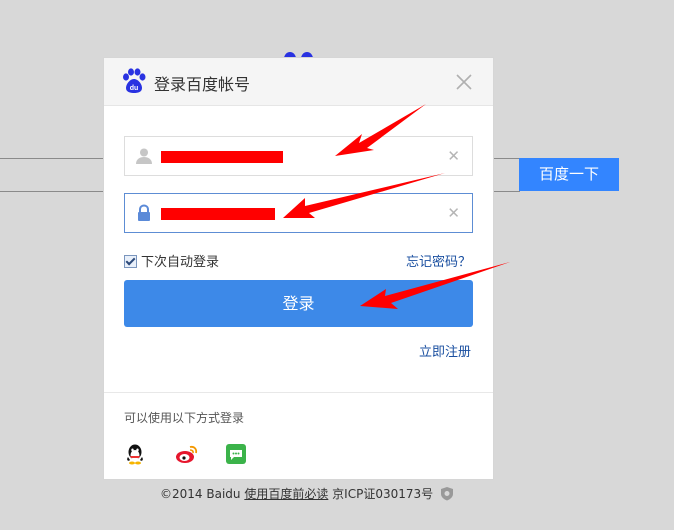 Image resolution: width=674 pixels, height=530 pixels. What do you see at coordinates (222, 157) in the screenshot?
I see `username-redaction` at bounding box center [222, 157].